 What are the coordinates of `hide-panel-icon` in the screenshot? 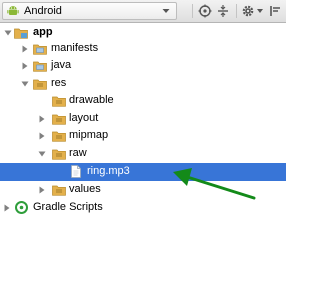 It's located at (275, 11).